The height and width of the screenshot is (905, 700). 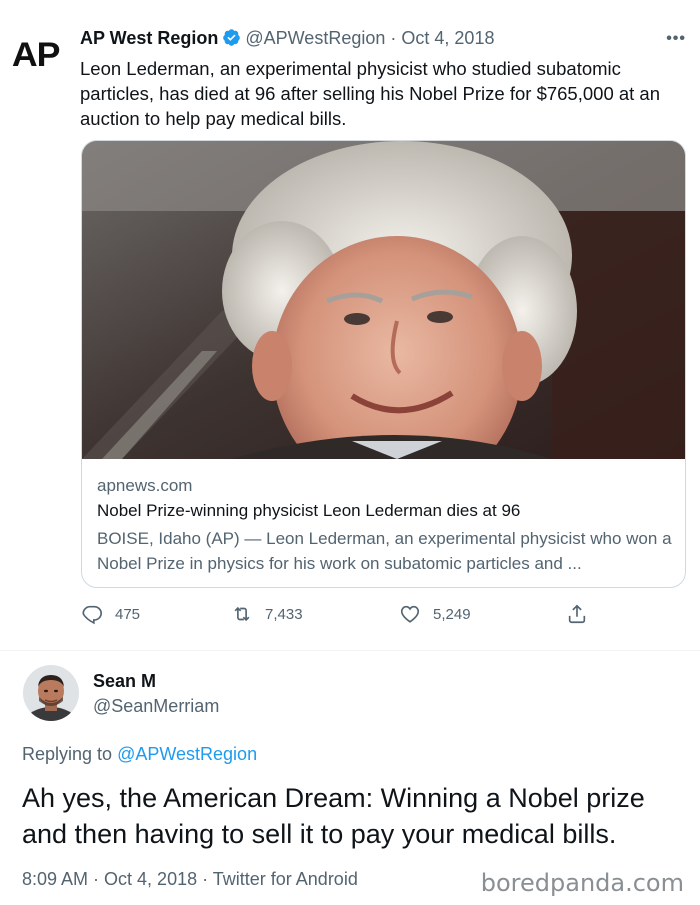 I want to click on reply-icon, so click(x=92, y=614).